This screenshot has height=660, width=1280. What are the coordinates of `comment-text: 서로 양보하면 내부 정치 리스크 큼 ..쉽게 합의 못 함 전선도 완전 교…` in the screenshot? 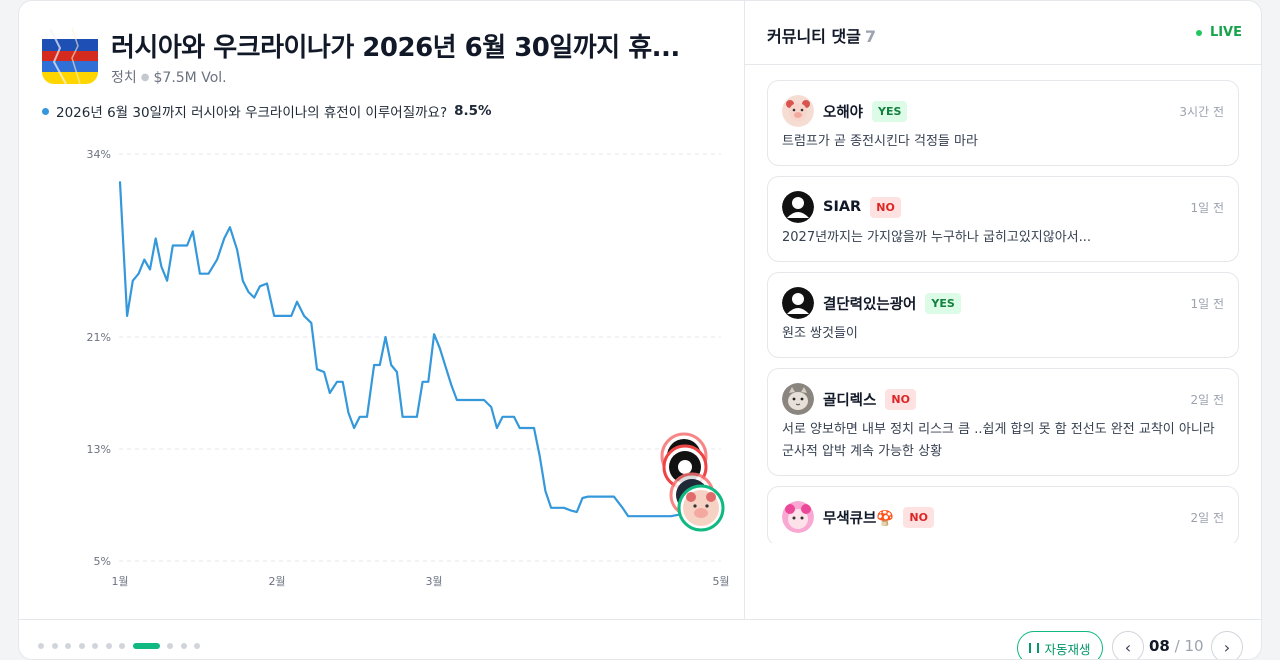 It's located at (998, 440).